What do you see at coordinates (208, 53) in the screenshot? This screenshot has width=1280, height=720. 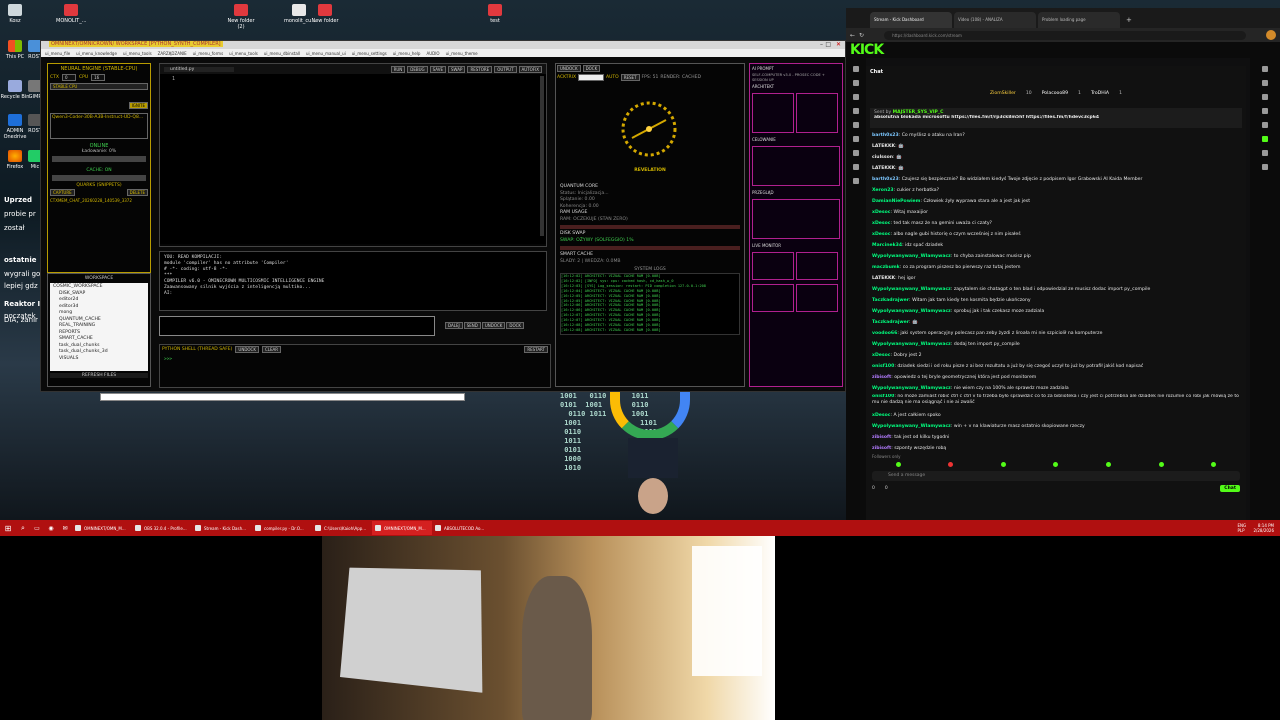 I see `menu-item: ui_menu_forms` at bounding box center [208, 53].